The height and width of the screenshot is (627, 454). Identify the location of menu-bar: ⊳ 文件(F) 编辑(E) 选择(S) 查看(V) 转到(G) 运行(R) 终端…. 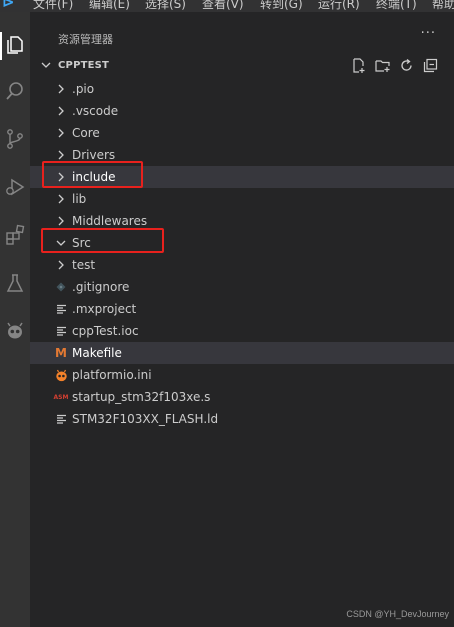
(227, 6).